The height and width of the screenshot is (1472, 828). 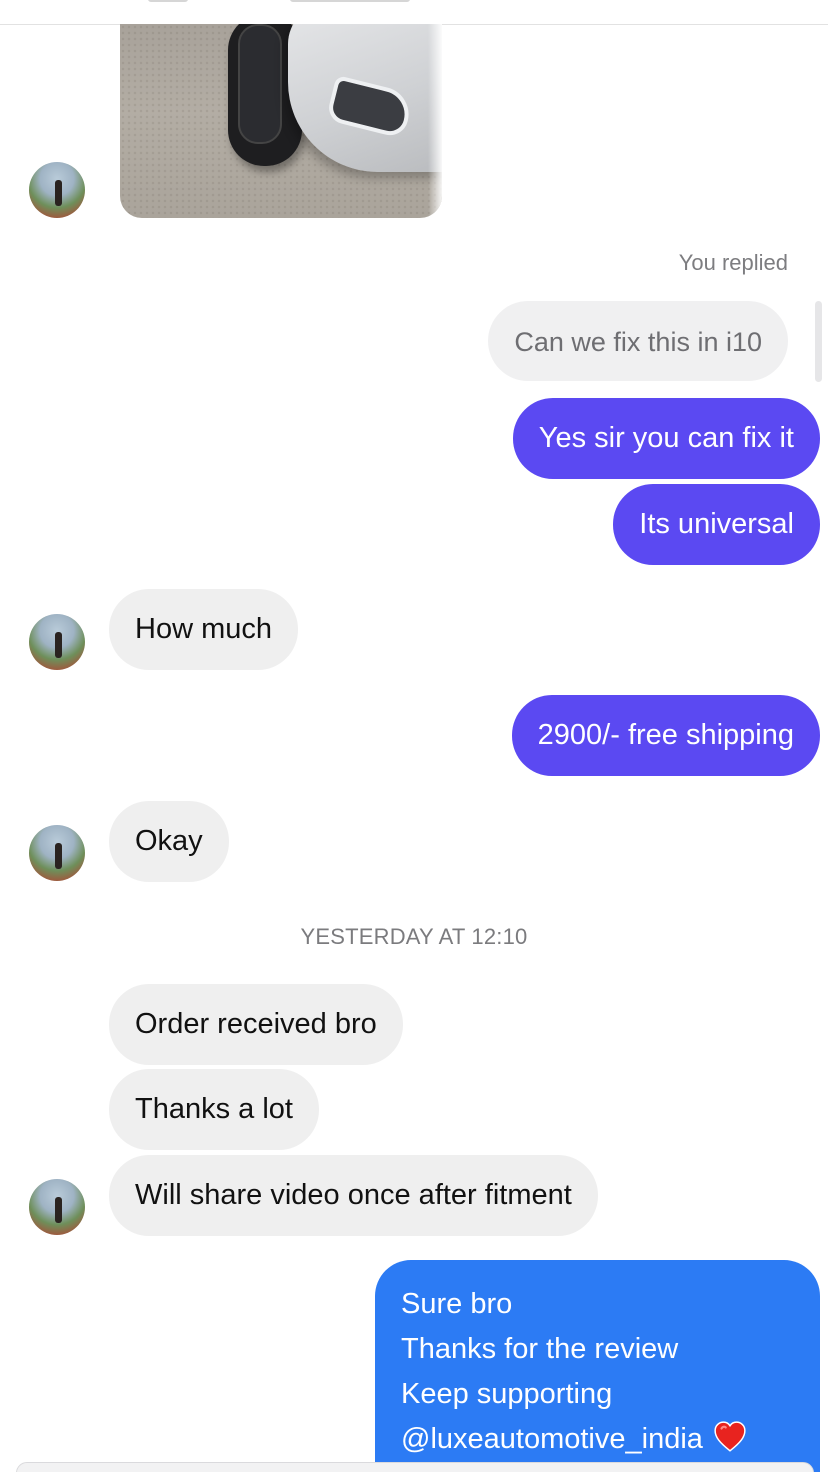 I want to click on incoming-message: Order received bro, so click(x=256, y=1024).